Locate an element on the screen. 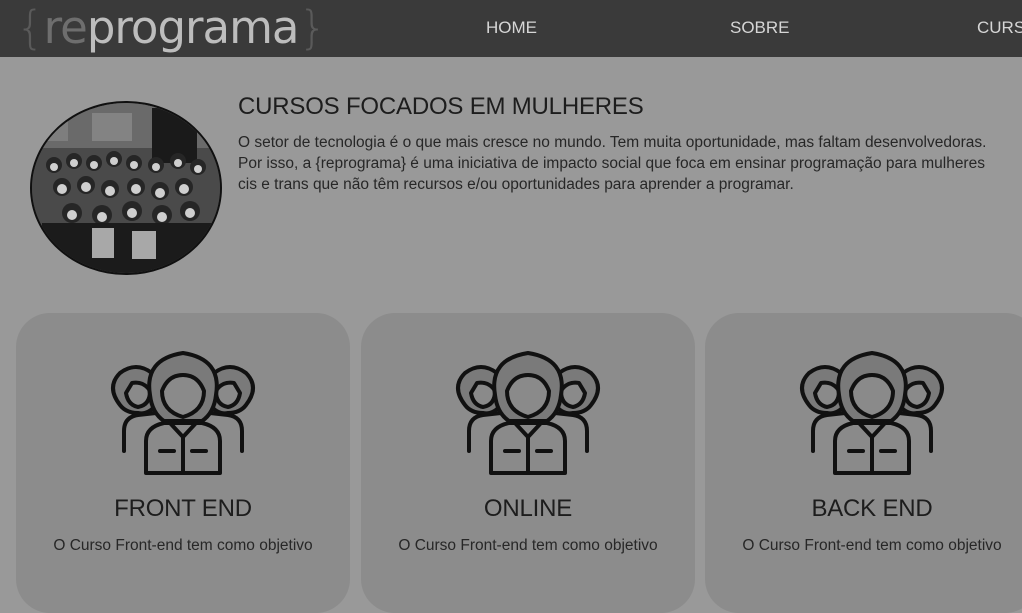 The width and height of the screenshot is (1022, 613). card-title: BACK END is located at coordinates (872, 508).